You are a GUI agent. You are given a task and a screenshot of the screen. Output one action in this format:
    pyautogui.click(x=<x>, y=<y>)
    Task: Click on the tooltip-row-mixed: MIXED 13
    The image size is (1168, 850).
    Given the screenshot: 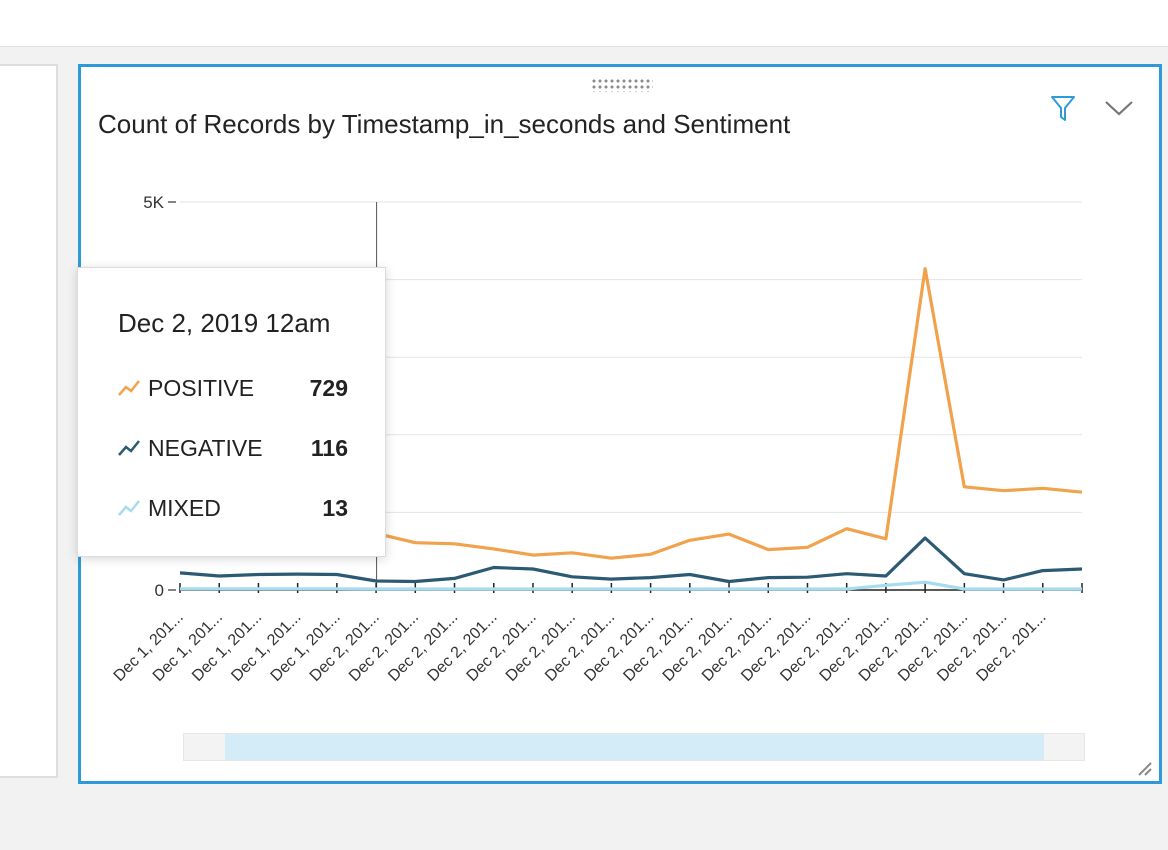 What is the action you would take?
    pyautogui.click(x=233, y=508)
    